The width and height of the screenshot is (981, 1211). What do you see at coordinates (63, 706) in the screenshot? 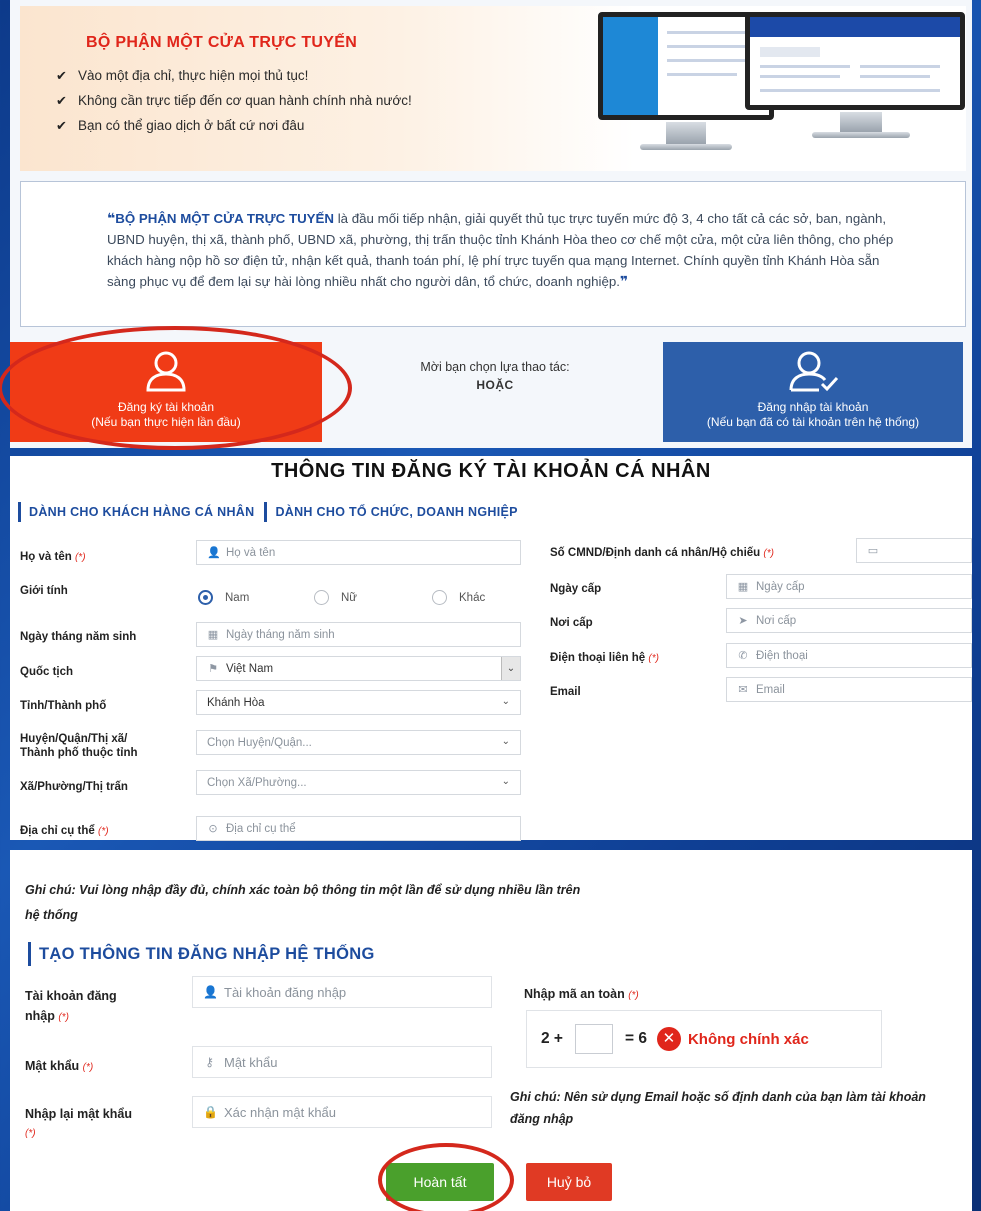
I see `province-label: Tỉnh/Thành phố` at bounding box center [63, 706].